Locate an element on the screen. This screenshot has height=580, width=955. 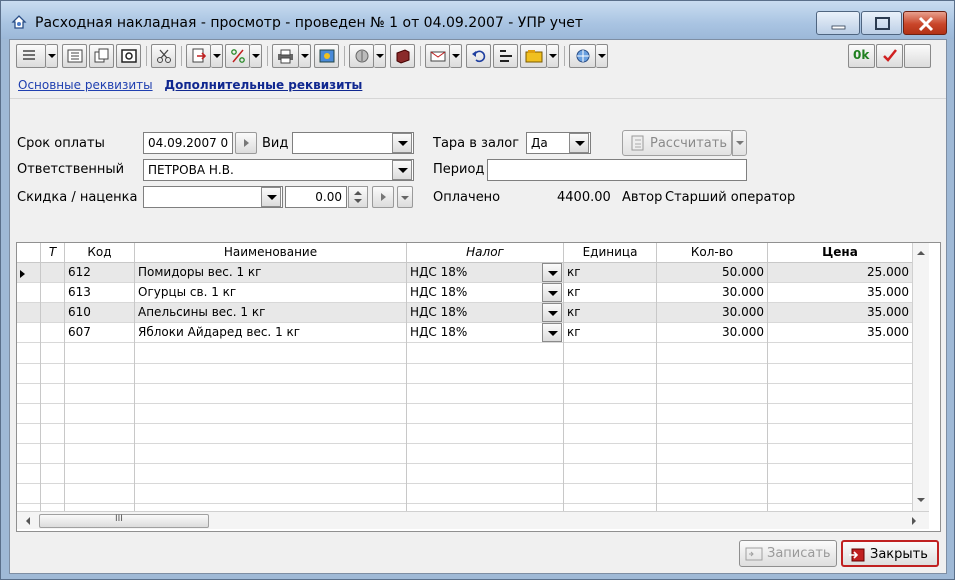
cell-name: Огурцы св. 1 кг is located at coordinates (271, 293).